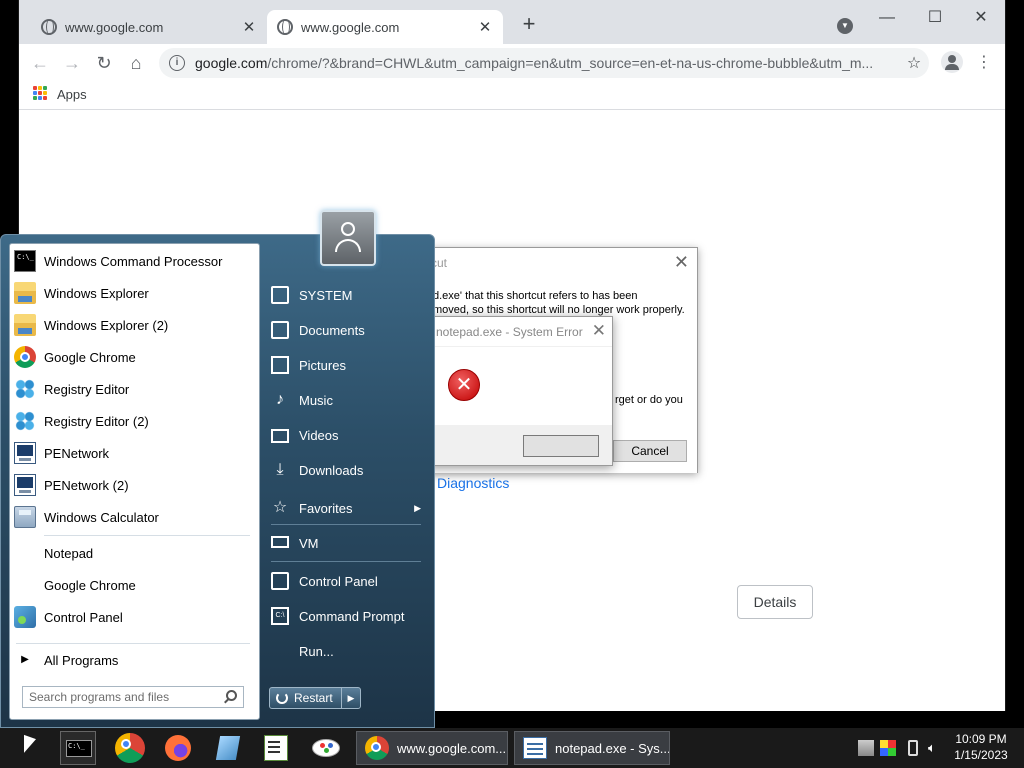 Image resolution: width=1024 pixels, height=768 pixels. Describe the element at coordinates (346, 435) in the screenshot. I see `start-right-videos: Videos` at that location.